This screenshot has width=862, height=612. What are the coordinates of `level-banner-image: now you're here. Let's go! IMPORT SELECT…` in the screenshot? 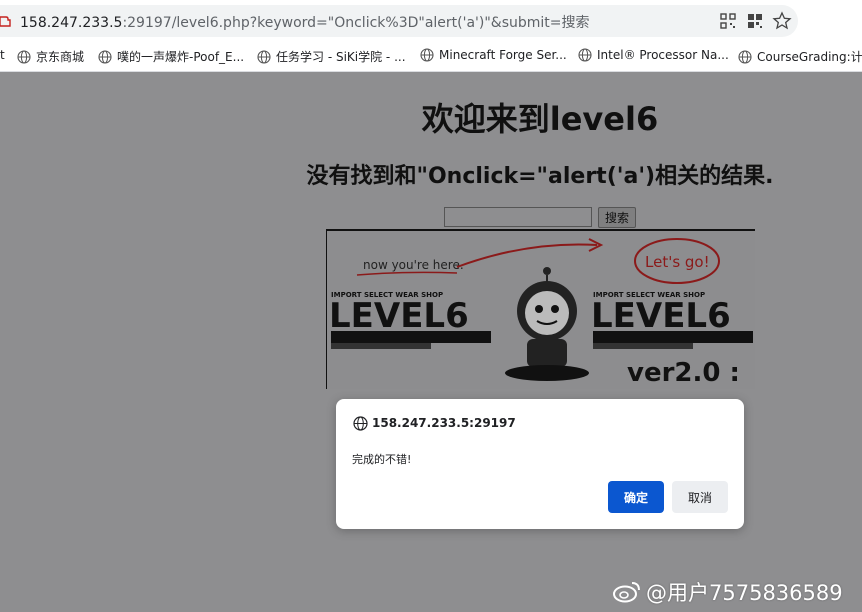 It's located at (540, 309).